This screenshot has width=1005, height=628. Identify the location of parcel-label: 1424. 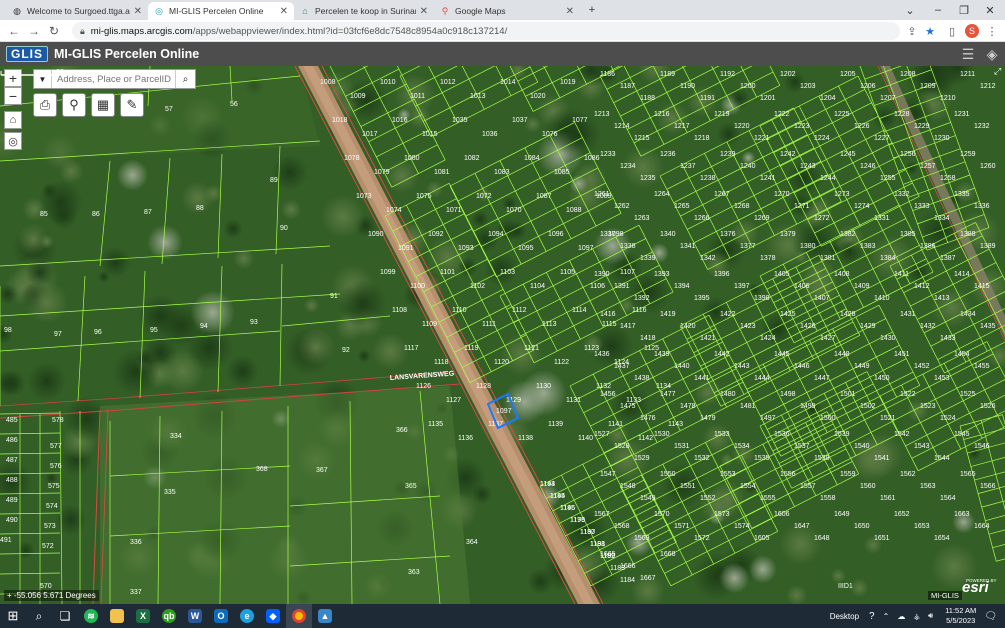
(768, 338).